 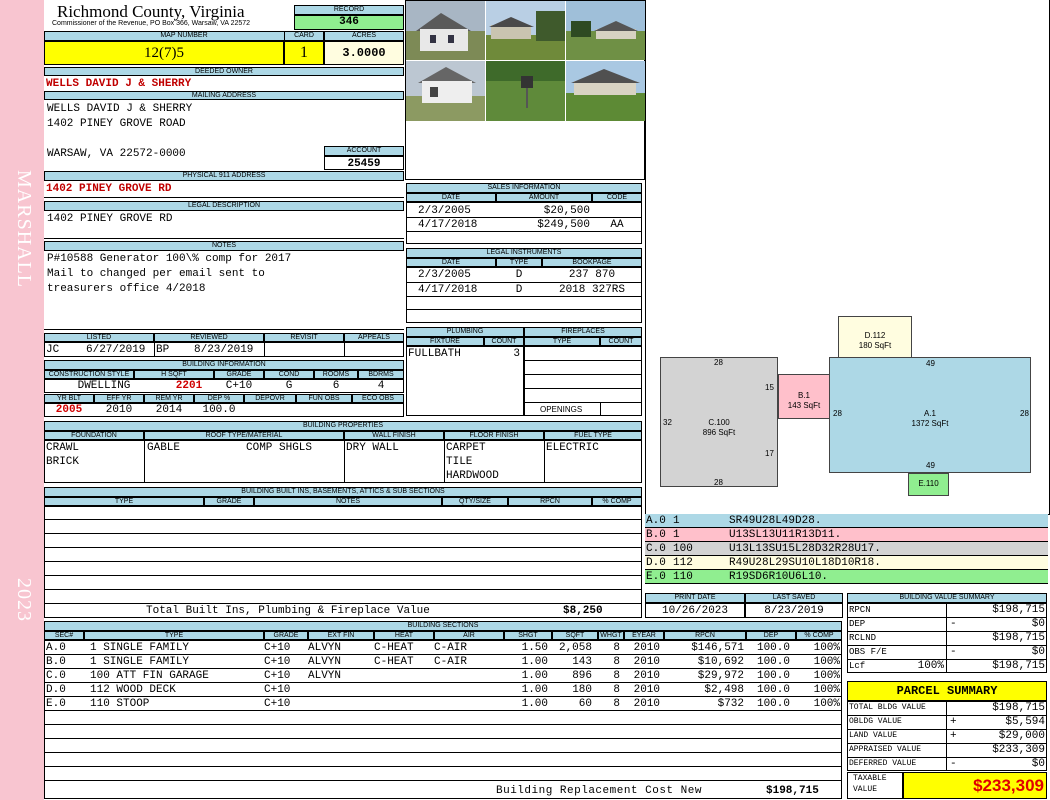 What do you see at coordinates (116, 124) in the screenshot?
I see `mailing-line-2: 1402 PINEY GROVE ROAD` at bounding box center [116, 124].